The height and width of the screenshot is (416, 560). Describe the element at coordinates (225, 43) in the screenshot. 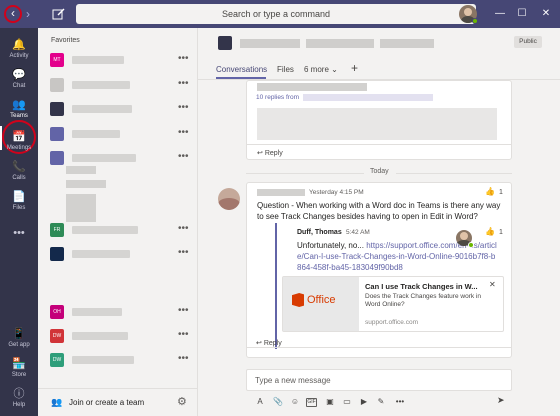

I see `team-logo` at that location.